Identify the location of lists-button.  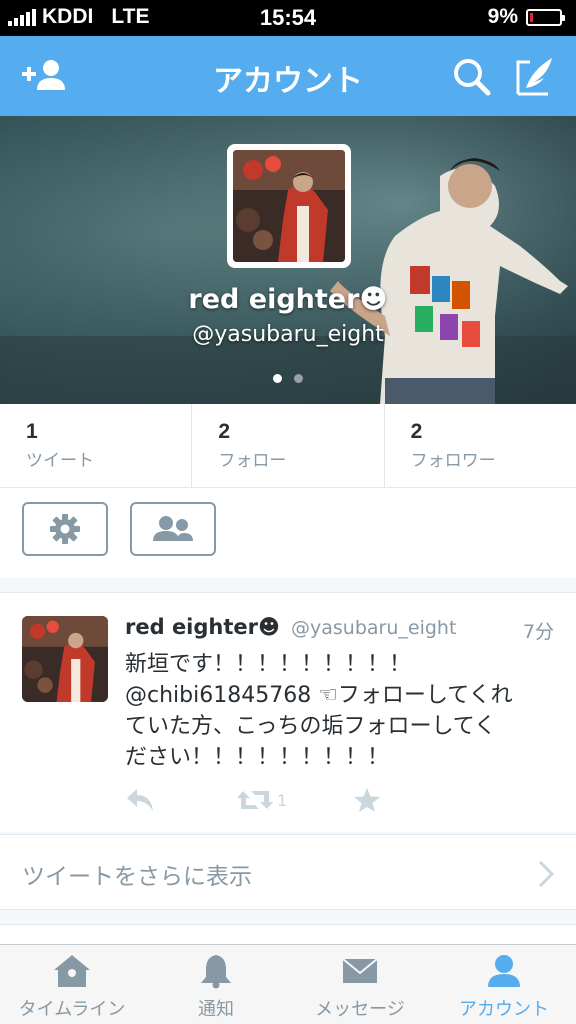
(173, 529).